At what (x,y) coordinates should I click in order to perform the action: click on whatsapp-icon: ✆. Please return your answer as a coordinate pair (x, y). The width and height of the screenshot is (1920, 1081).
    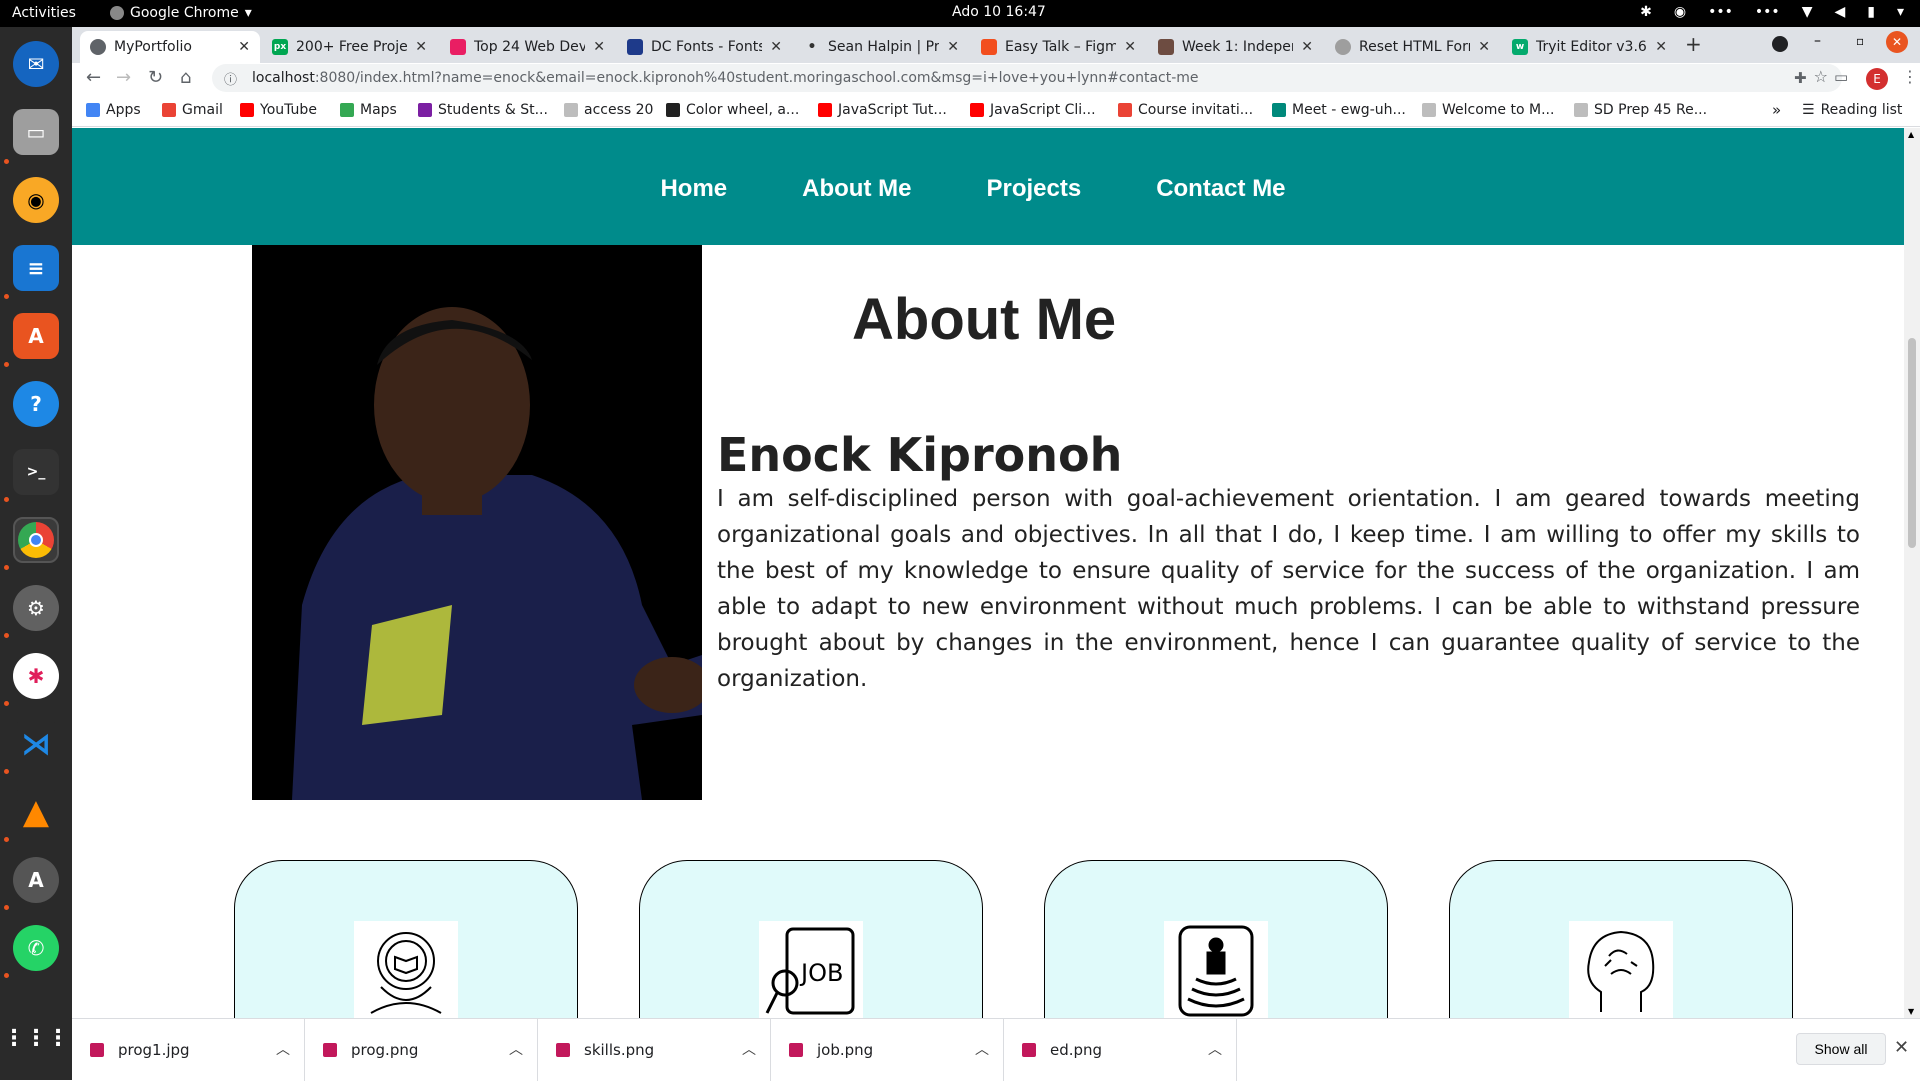
    Looking at the image, I should click on (36, 948).